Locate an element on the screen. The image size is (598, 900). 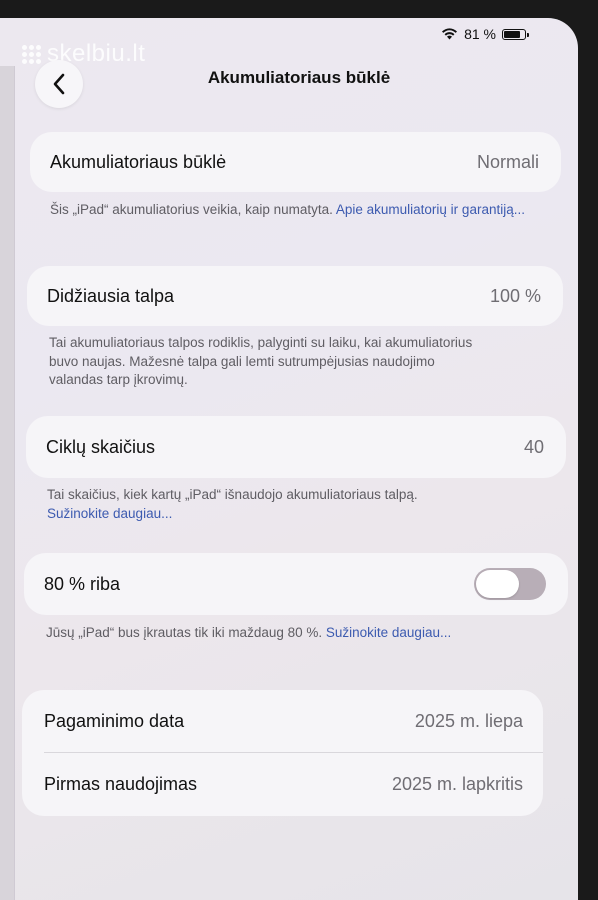
battery-health-label: Akumuliatoriaus būklė is located at coordinates (138, 161).